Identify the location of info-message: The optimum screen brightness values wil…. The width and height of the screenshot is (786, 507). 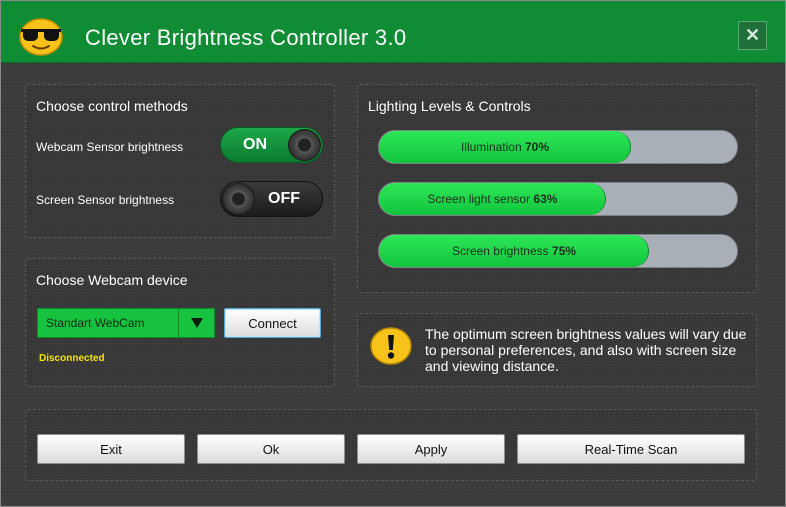
(586, 350).